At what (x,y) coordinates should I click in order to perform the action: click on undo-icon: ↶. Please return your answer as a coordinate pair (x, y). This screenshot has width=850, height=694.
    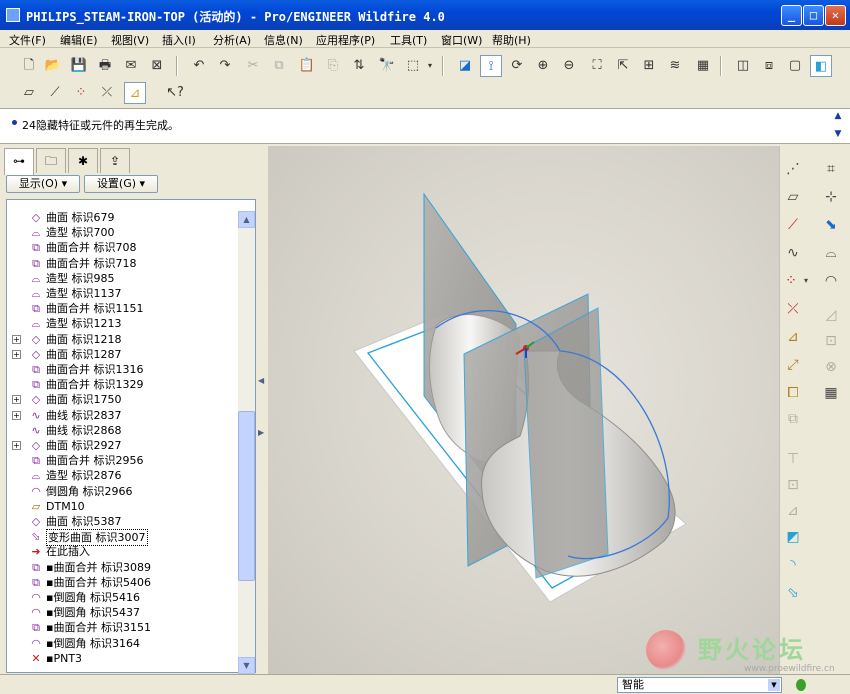
    Looking at the image, I should click on (199, 66).